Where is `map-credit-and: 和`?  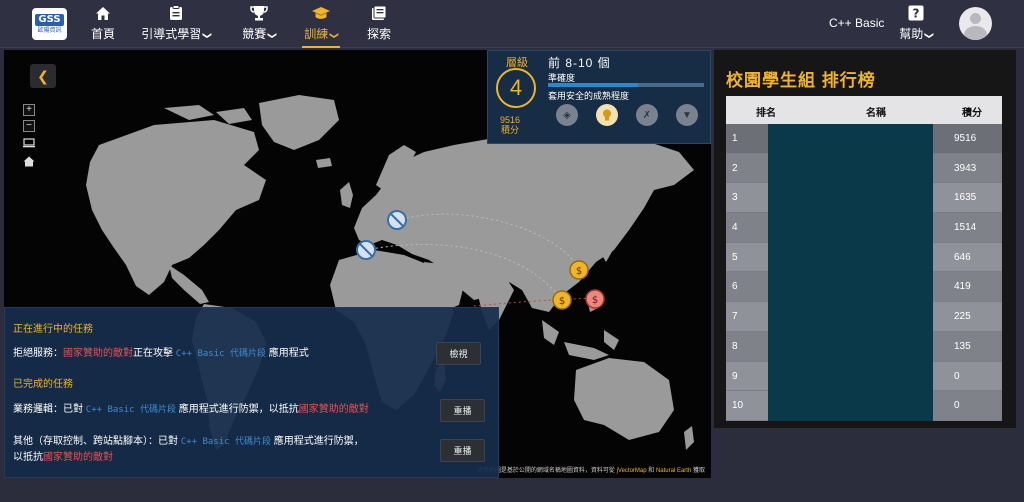 map-credit-and: 和 is located at coordinates (651, 471).